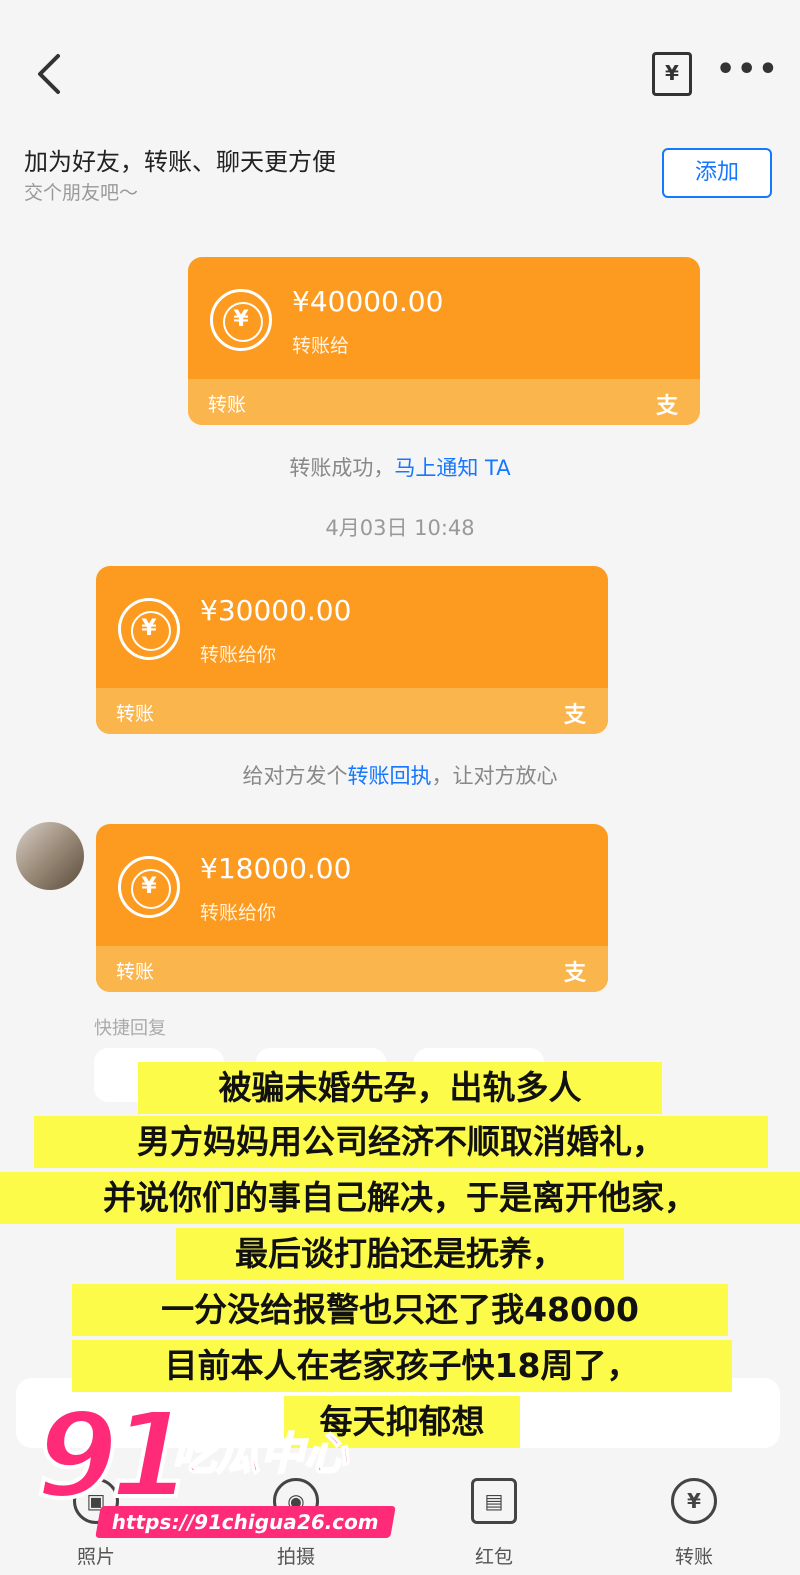  I want to click on transfer-card: ¥ ¥40000.00 转账给 转账 支, so click(444, 341).